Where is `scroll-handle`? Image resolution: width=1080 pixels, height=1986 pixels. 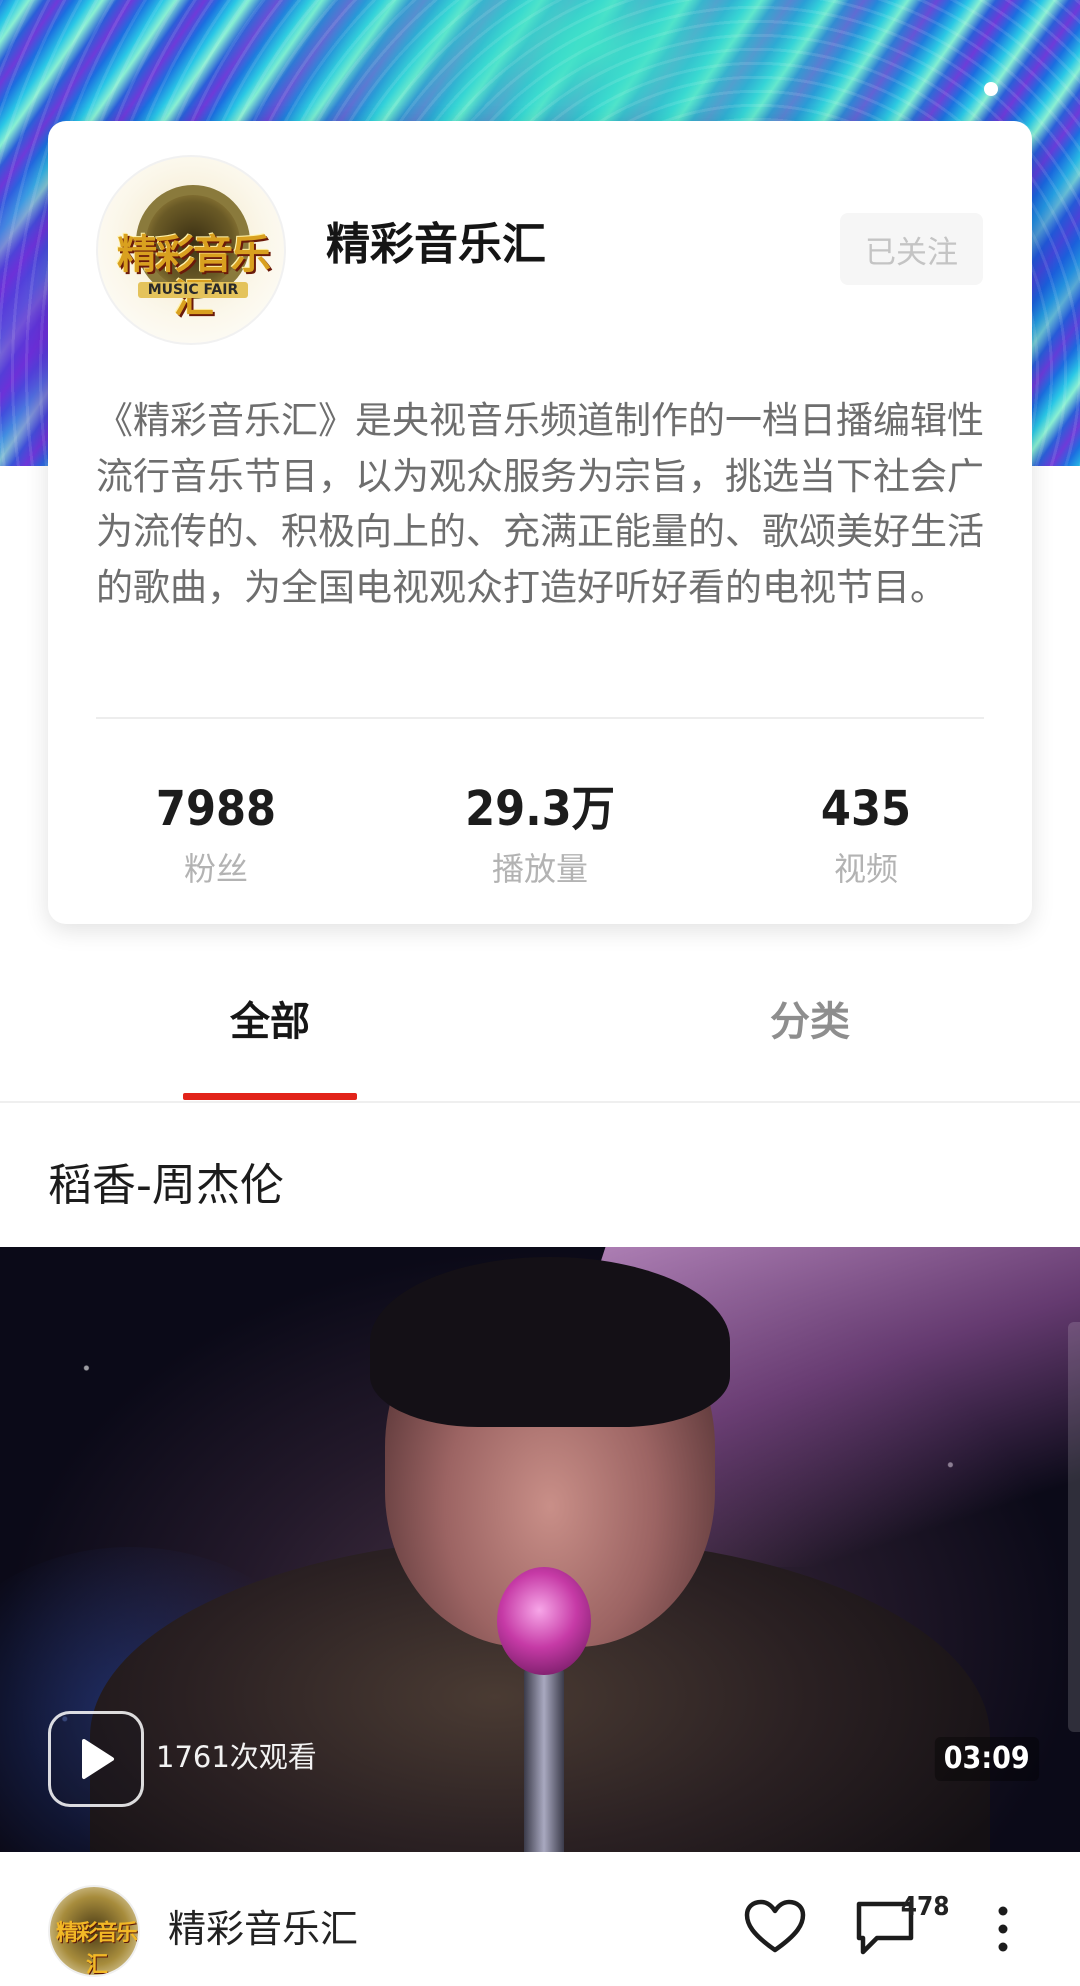
scroll-handle is located at coordinates (1074, 1527).